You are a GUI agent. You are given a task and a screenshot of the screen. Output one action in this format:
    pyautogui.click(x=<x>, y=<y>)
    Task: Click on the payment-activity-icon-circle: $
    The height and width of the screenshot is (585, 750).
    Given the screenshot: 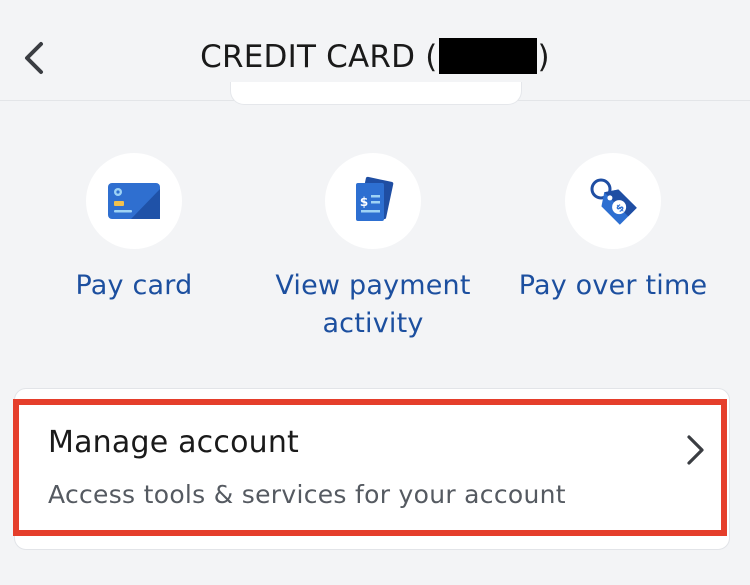 What is the action you would take?
    pyautogui.click(x=373, y=201)
    